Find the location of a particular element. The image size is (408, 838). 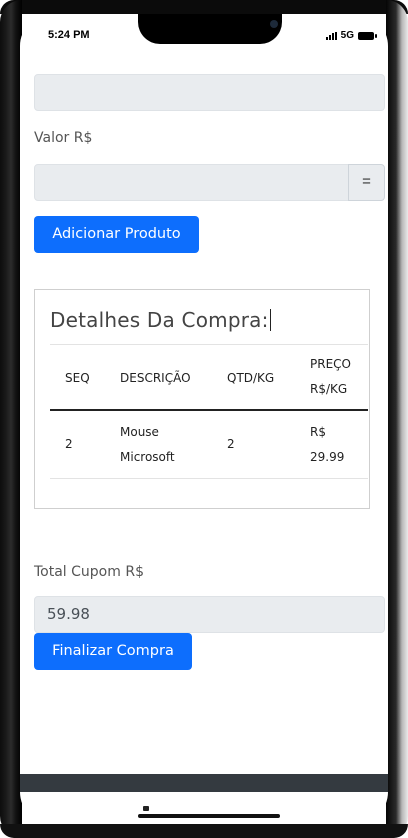

cell-price-line2: 29.99 is located at coordinates (327, 457).